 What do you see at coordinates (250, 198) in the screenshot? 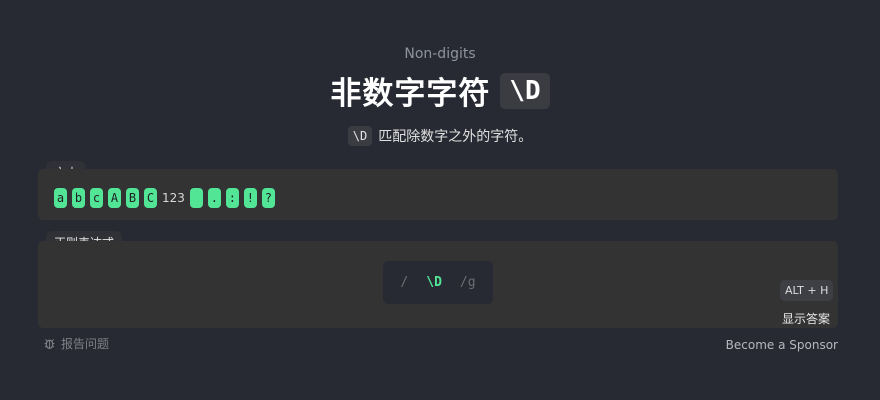
I see `match-highlight: !` at bounding box center [250, 198].